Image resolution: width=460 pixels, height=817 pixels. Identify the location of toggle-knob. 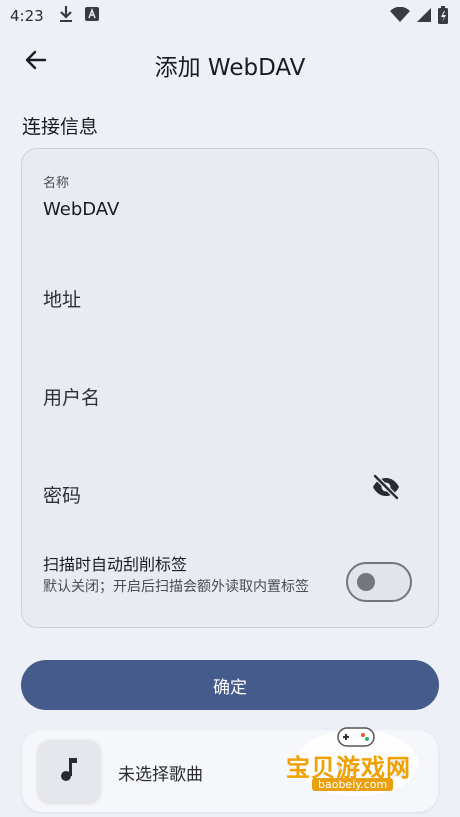
(366, 582).